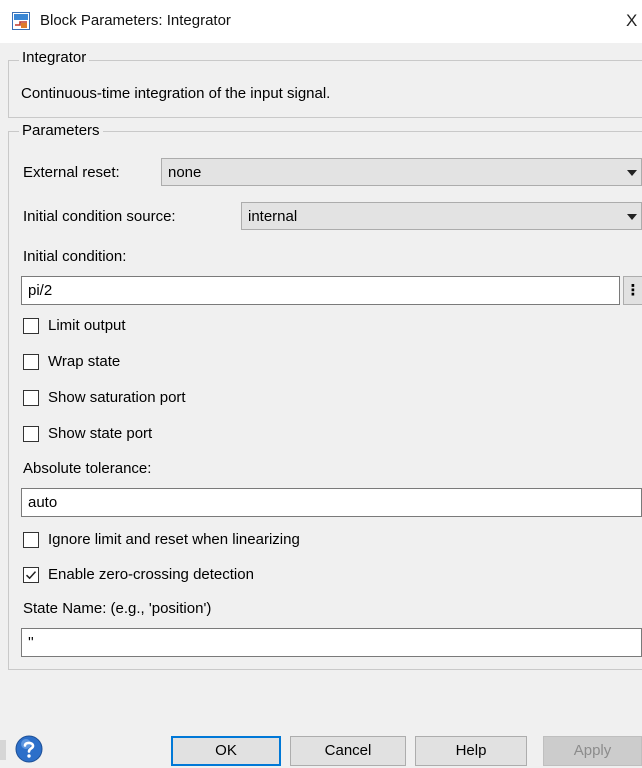 The image size is (642, 768). I want to click on ic-source-select: internal, so click(441, 216).